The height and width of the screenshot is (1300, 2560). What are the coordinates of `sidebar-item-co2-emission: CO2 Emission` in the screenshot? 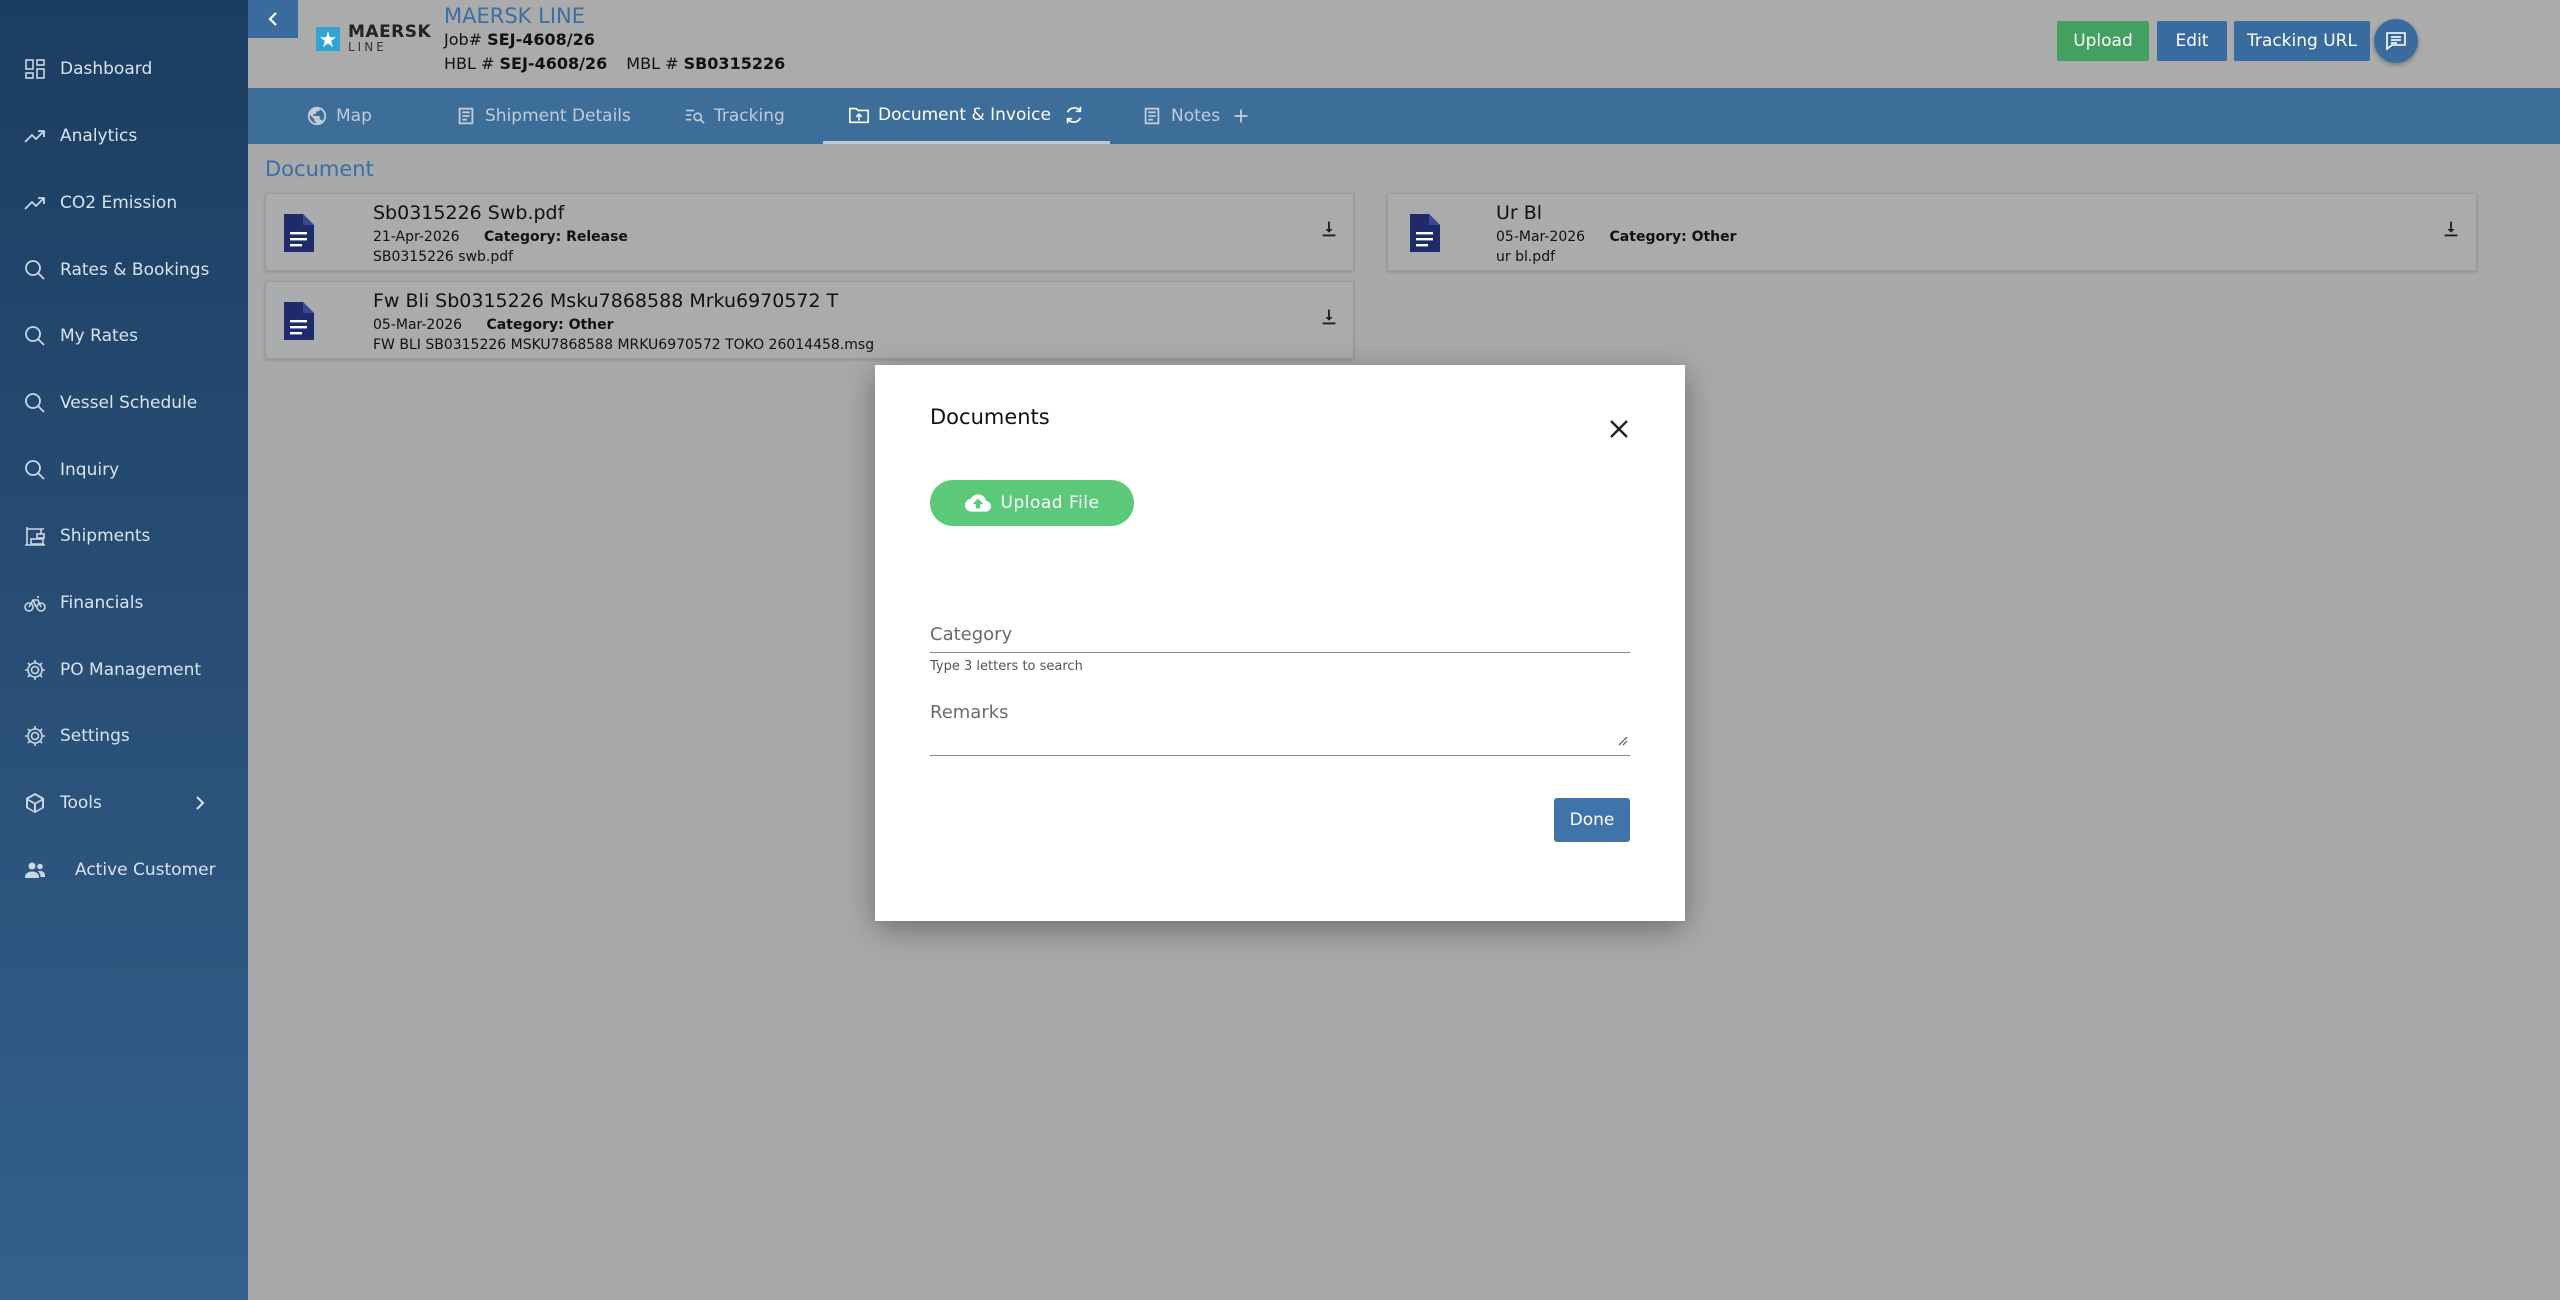 It's located at (124, 203).